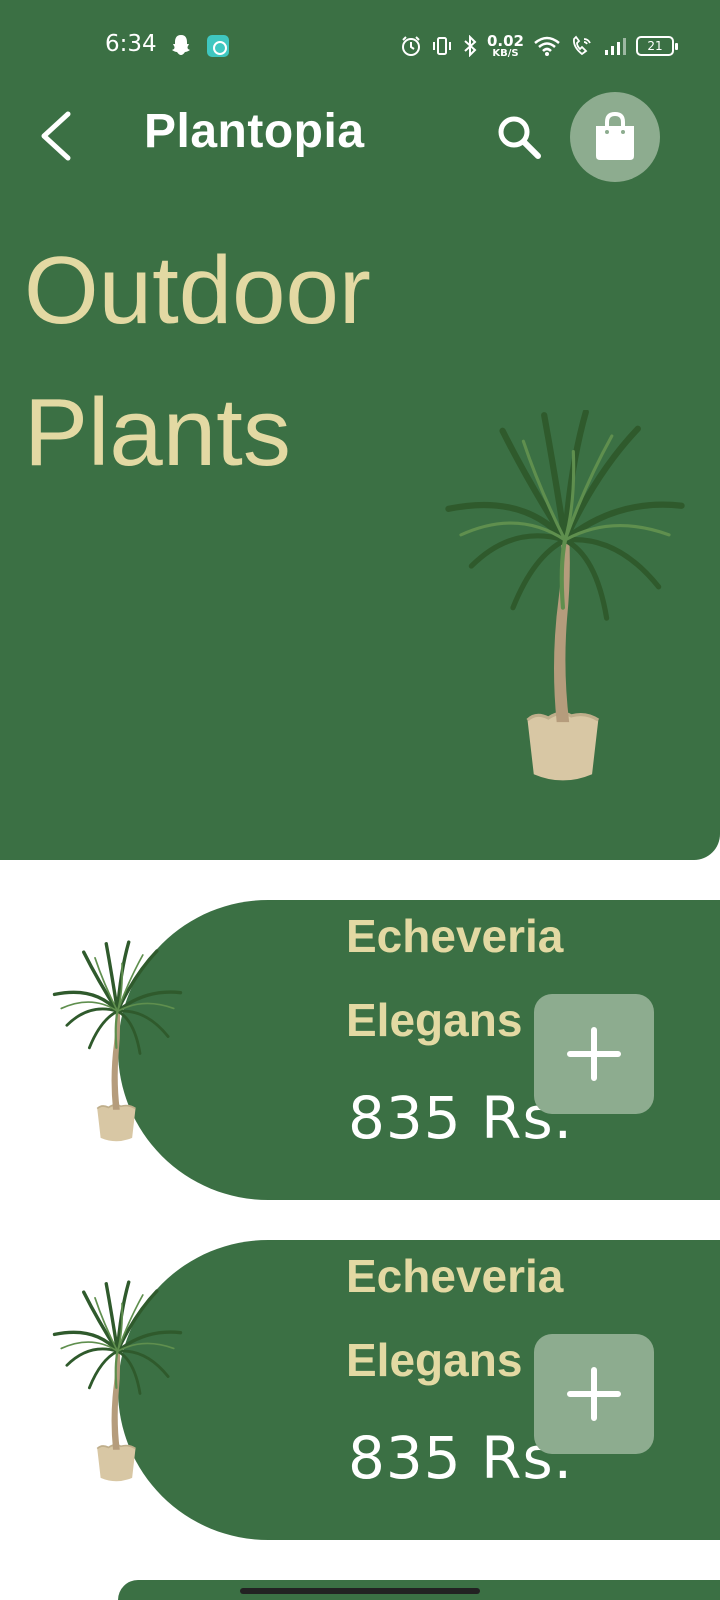 This screenshot has height=1600, width=720. I want to click on status-bar: 6:34 0.02 KB/S 21, so click(360, 46).